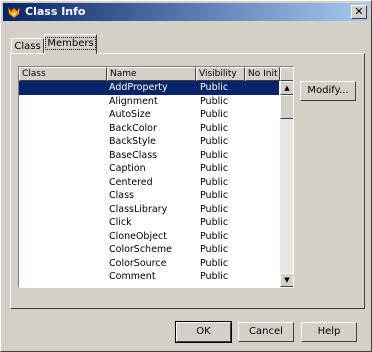 This screenshot has width=372, height=352. What do you see at coordinates (133, 128) in the screenshot?
I see `cell-name: BackColor` at bounding box center [133, 128].